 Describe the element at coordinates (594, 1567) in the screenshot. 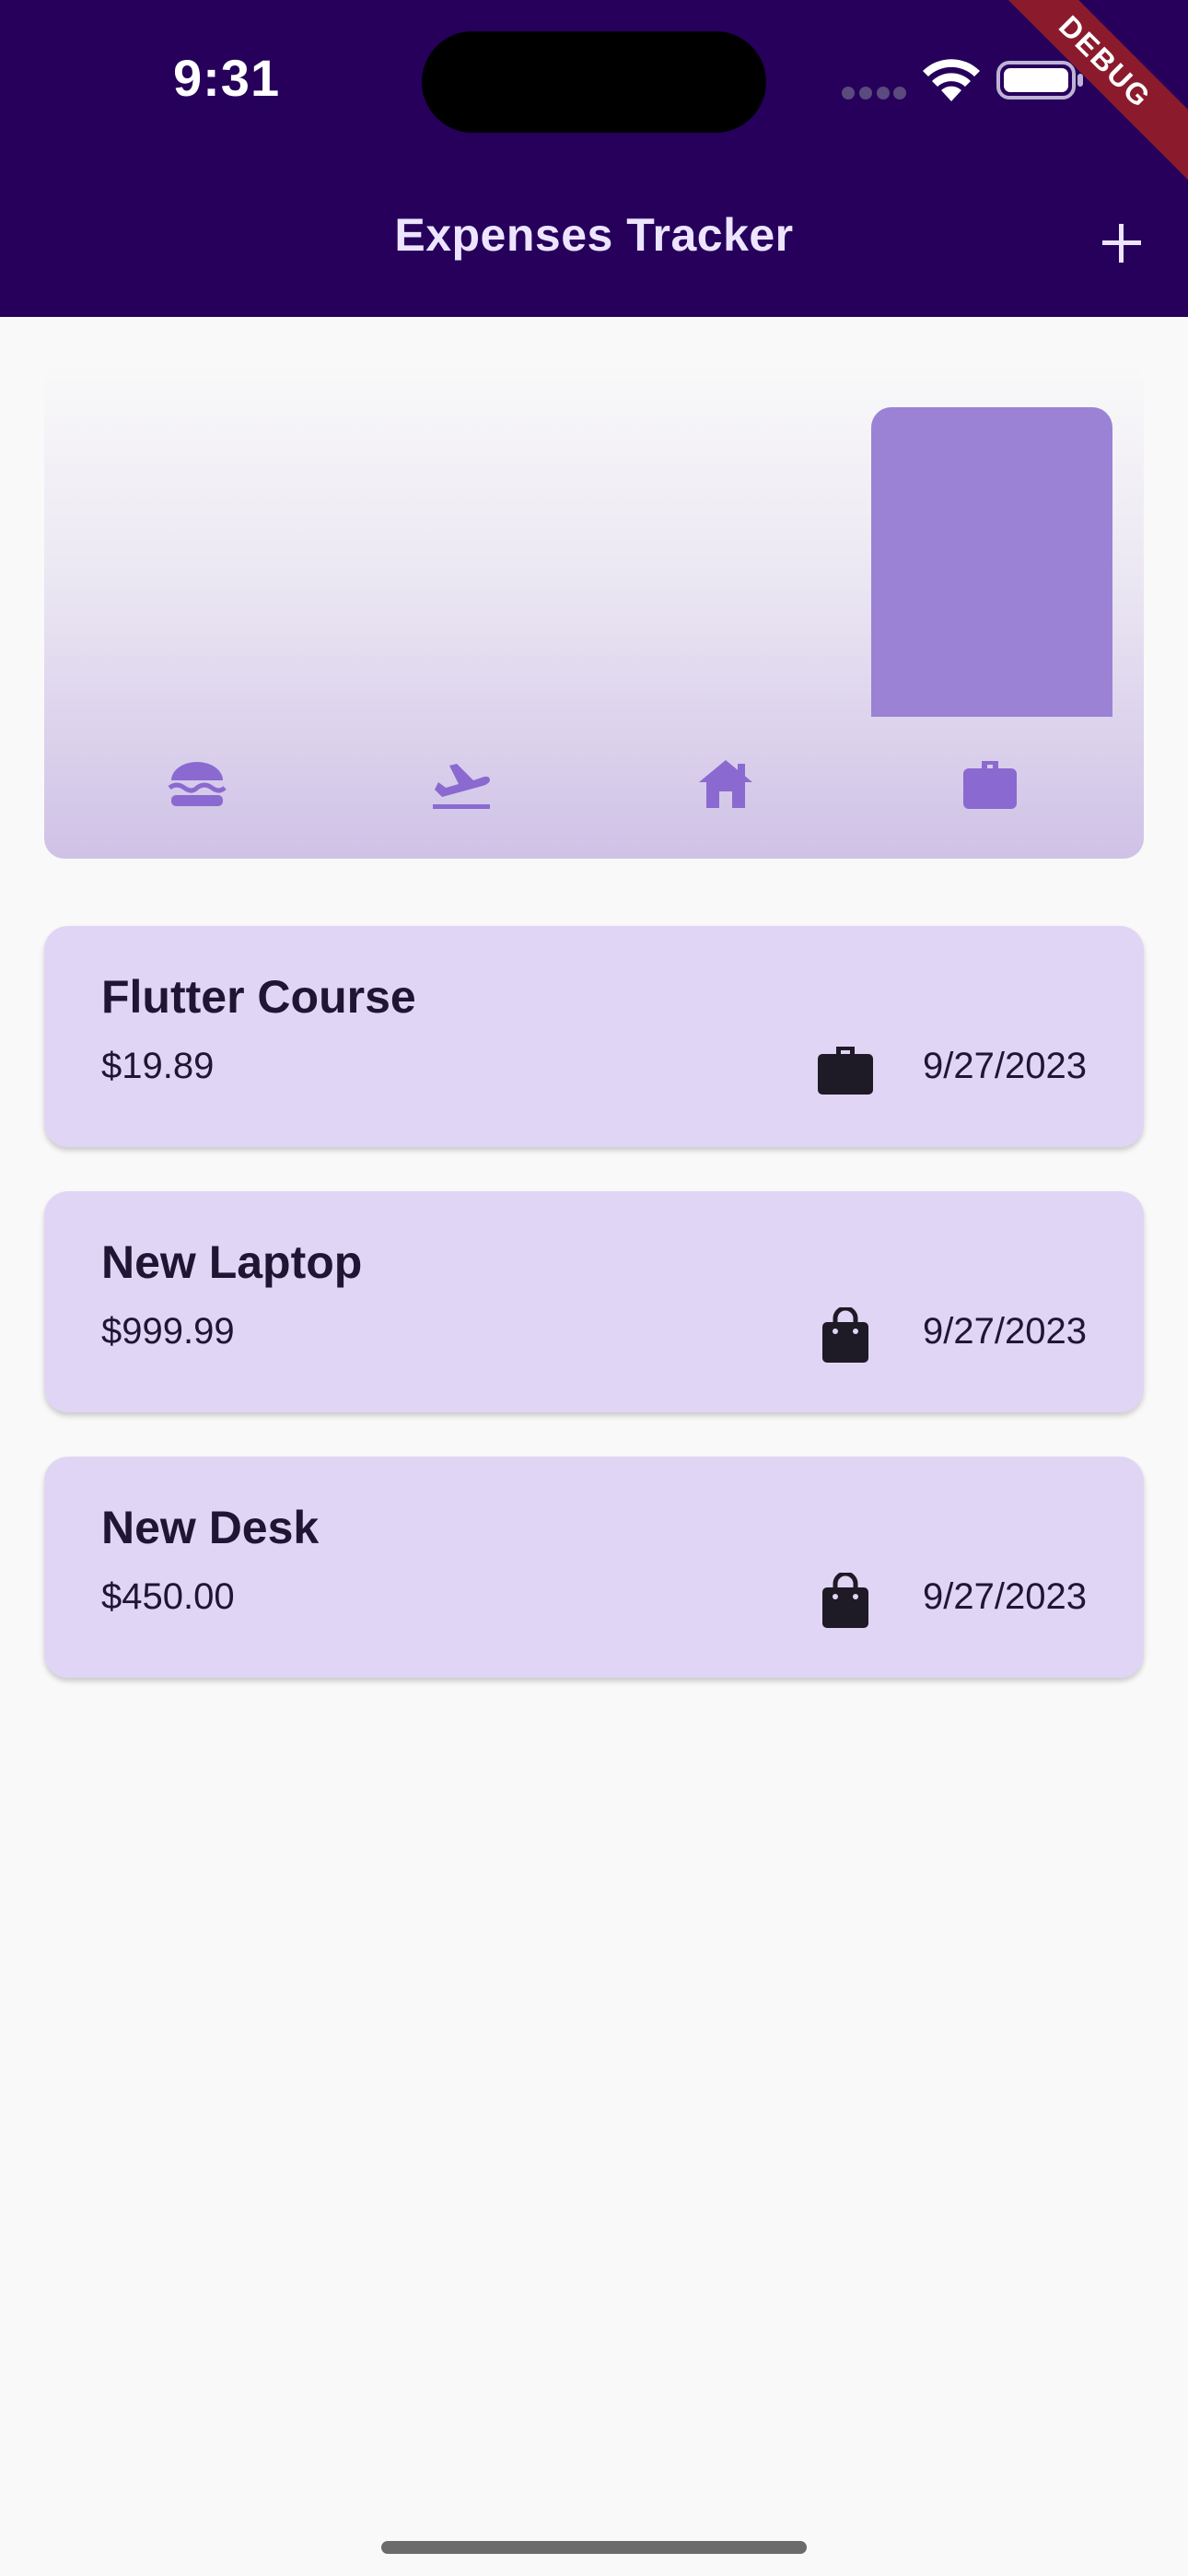

I see `expense-card: New Desk $450.00 9/27/2023` at that location.